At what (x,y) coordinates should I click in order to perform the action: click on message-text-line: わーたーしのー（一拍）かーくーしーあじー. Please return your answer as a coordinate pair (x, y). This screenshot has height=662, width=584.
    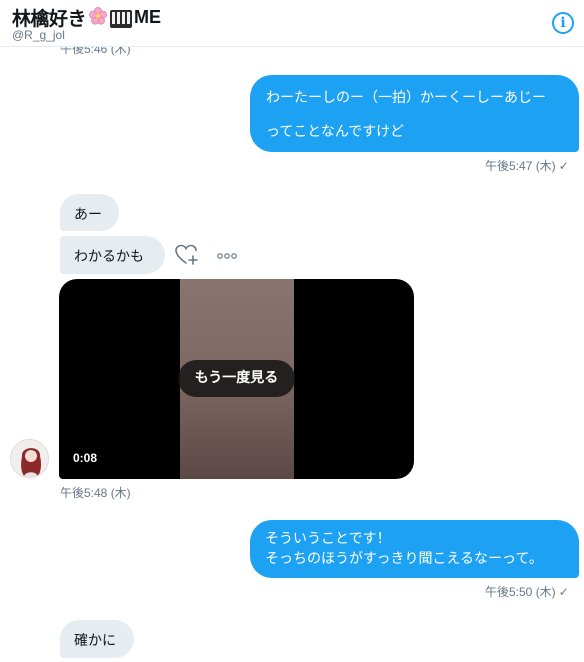
    Looking at the image, I should click on (406, 98).